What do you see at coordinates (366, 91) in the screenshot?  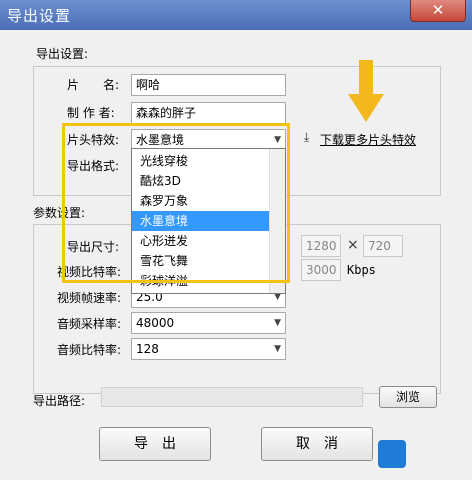 I see `arrow-down-icon` at bounding box center [366, 91].